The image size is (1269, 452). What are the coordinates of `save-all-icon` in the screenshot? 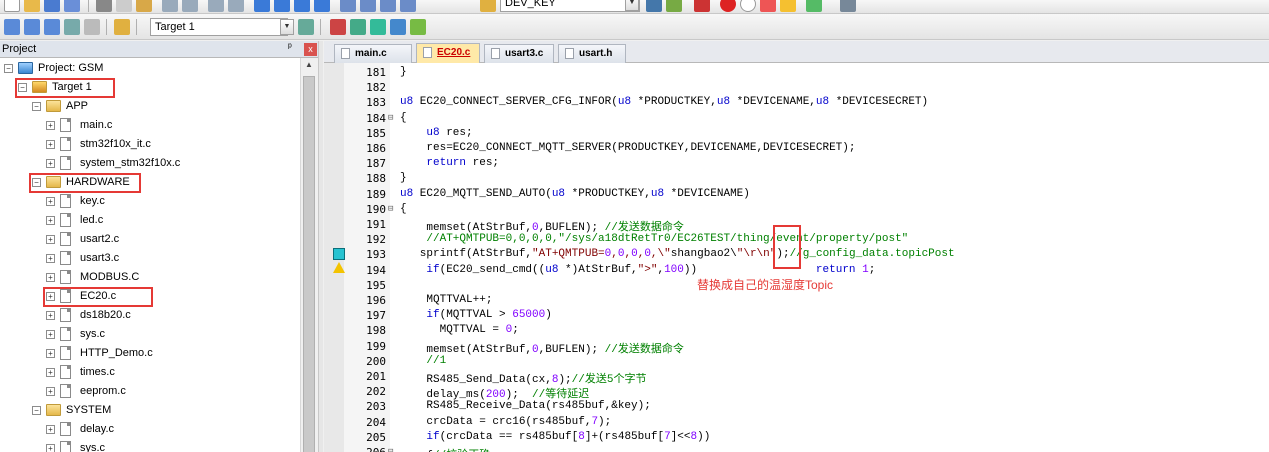 It's located at (72, 6).